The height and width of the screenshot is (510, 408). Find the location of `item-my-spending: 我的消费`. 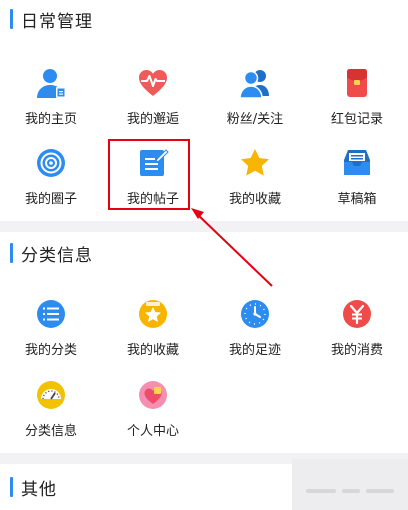

item-my-spending: 我的消费 is located at coordinates (357, 328).